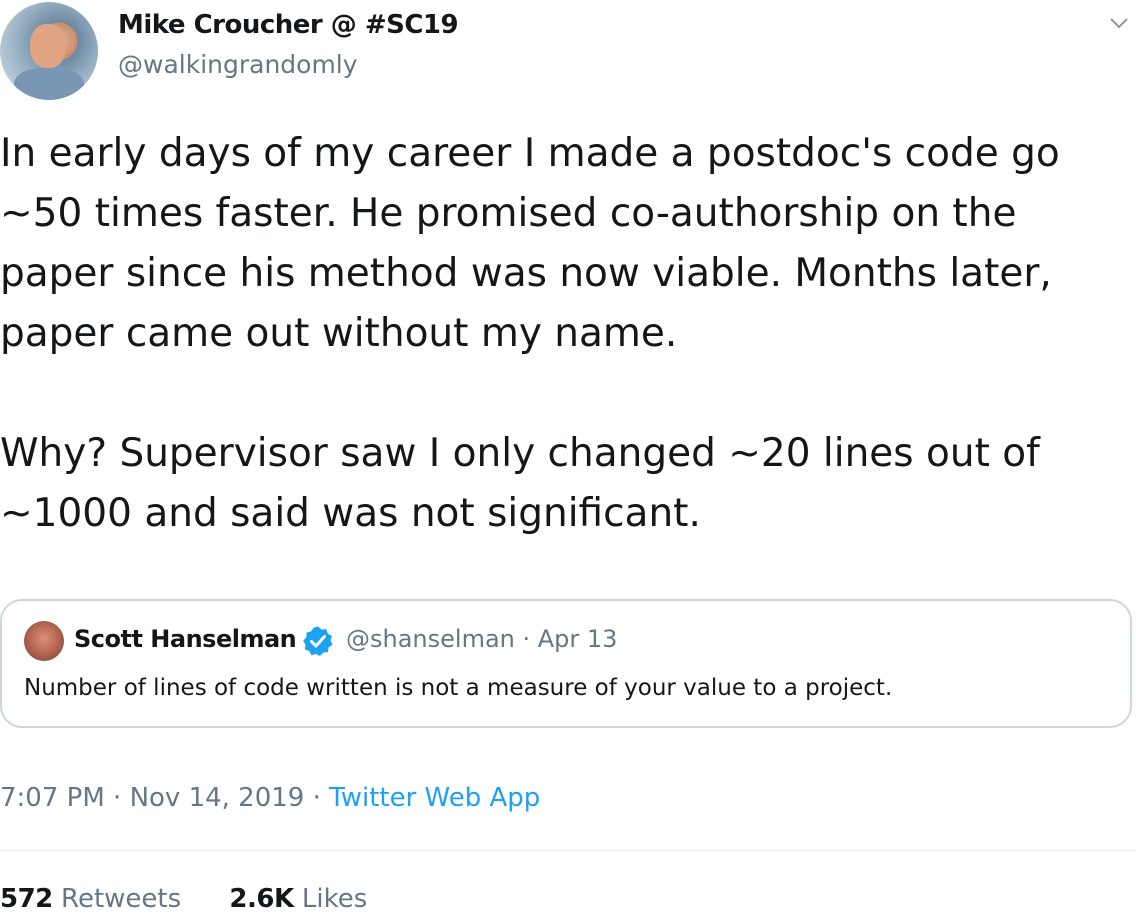 This screenshot has height=914, width=1136. Describe the element at coordinates (217, 798) in the screenshot. I see `tweet-date: Nov 14, 2019` at that location.